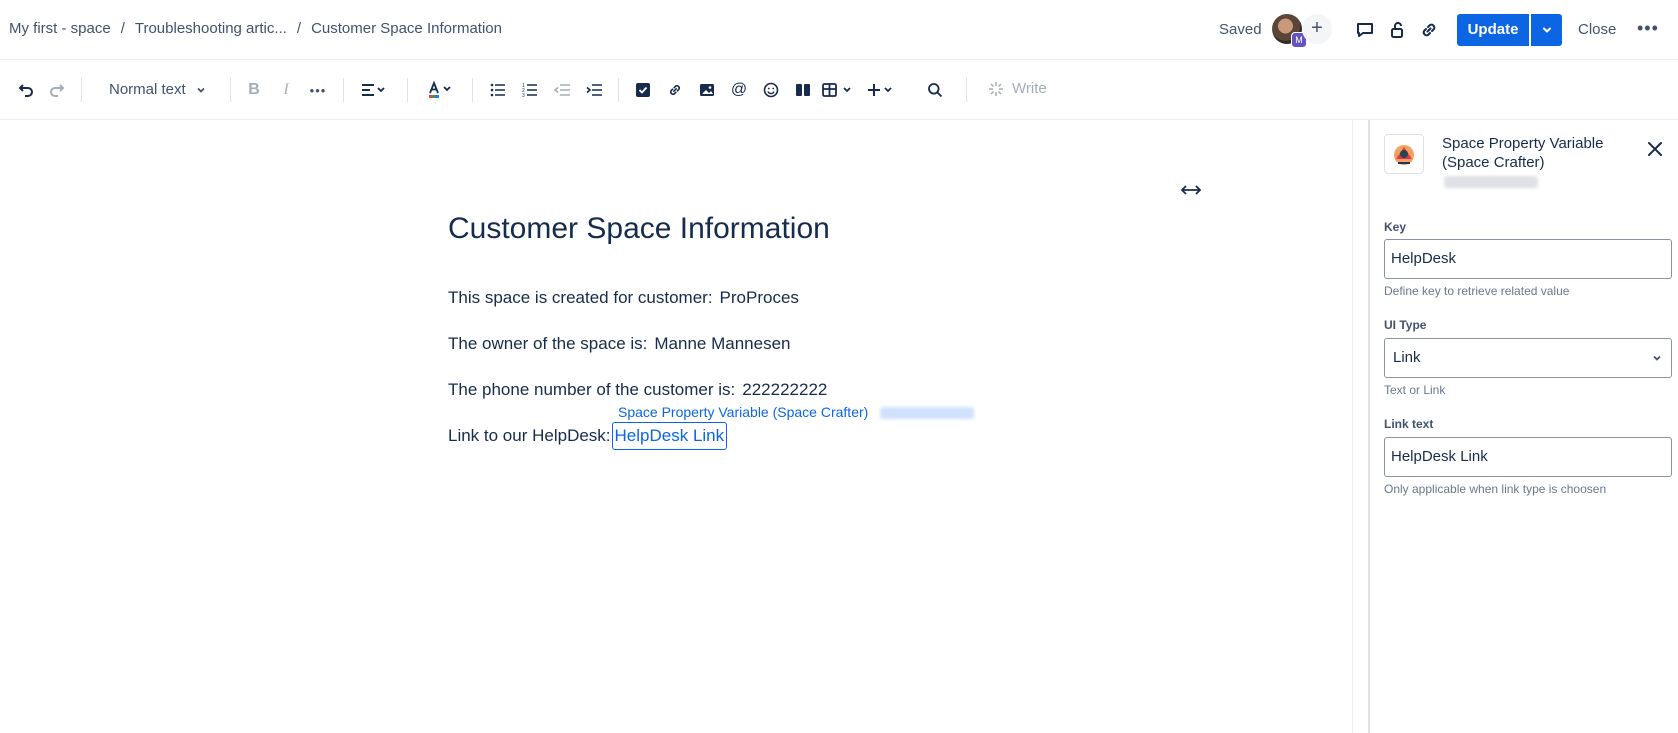 Image resolution: width=1678 pixels, height=733 pixels. I want to click on line-value: 222222222, so click(784, 389).